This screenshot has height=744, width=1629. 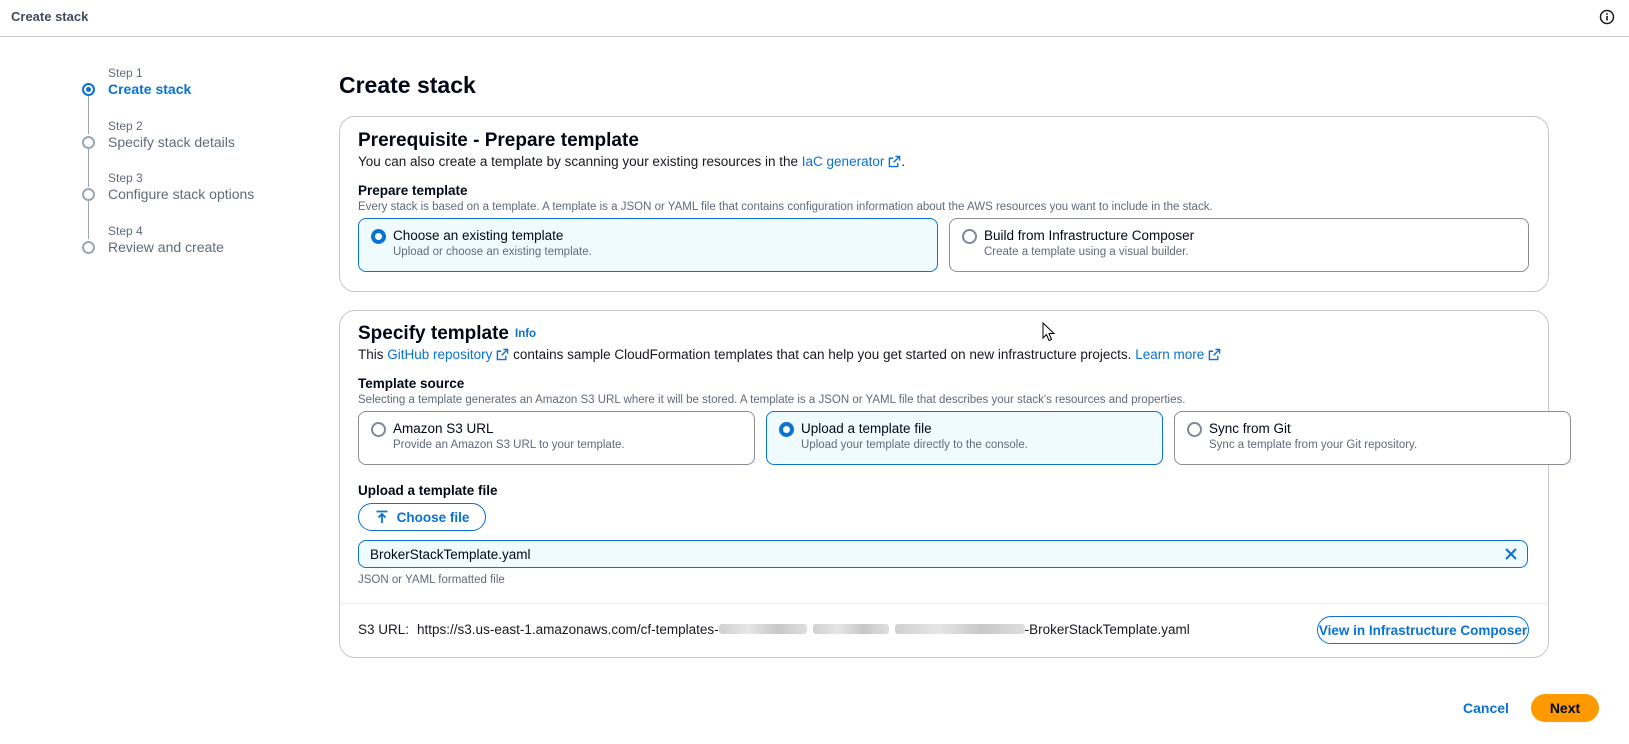 I want to click on link-text: GitHub repository, so click(x=440, y=354).